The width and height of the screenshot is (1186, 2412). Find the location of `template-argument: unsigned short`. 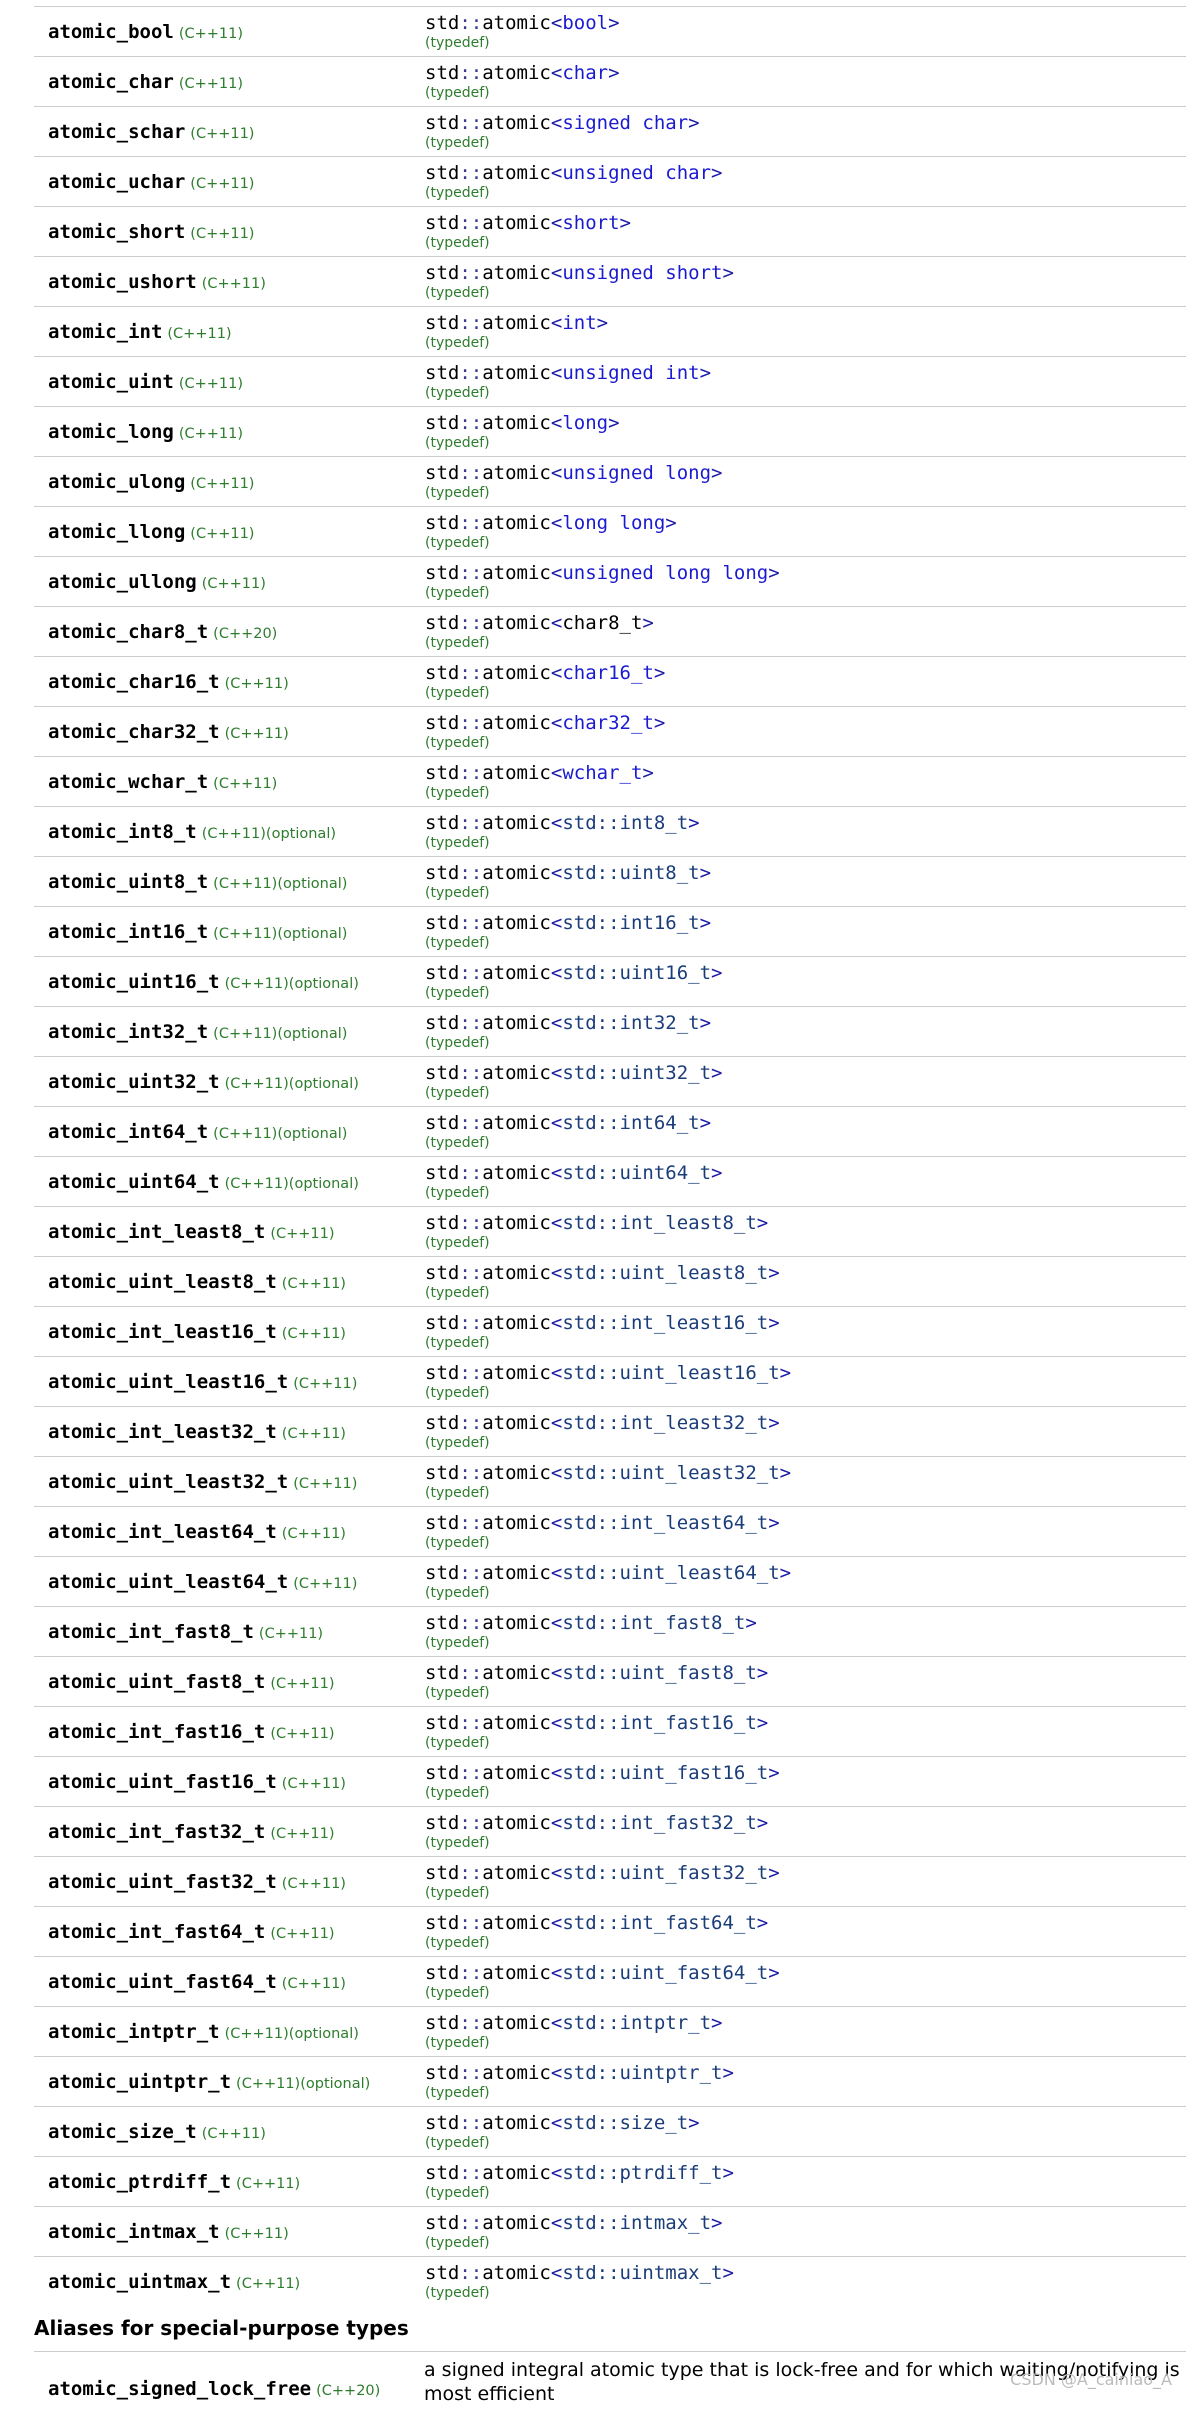

template-argument: unsigned short is located at coordinates (642, 273).